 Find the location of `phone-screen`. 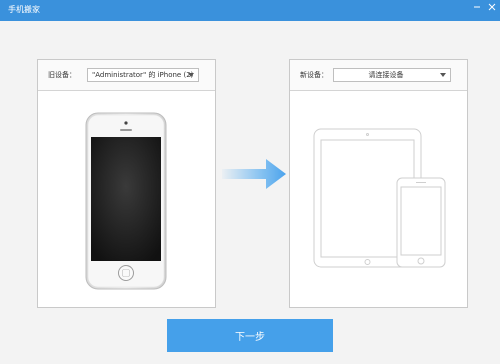

phone-screen is located at coordinates (126, 199).